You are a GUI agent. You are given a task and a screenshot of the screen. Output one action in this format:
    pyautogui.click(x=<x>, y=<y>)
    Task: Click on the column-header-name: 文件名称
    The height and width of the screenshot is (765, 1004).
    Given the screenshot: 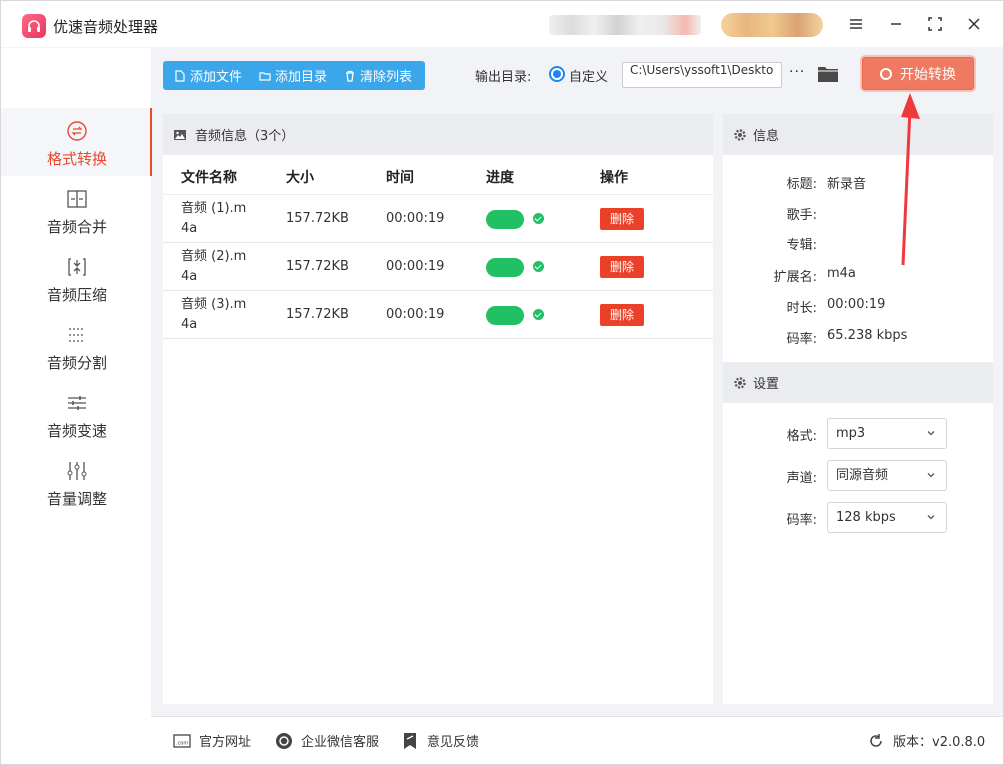 What is the action you would take?
    pyautogui.click(x=209, y=178)
    